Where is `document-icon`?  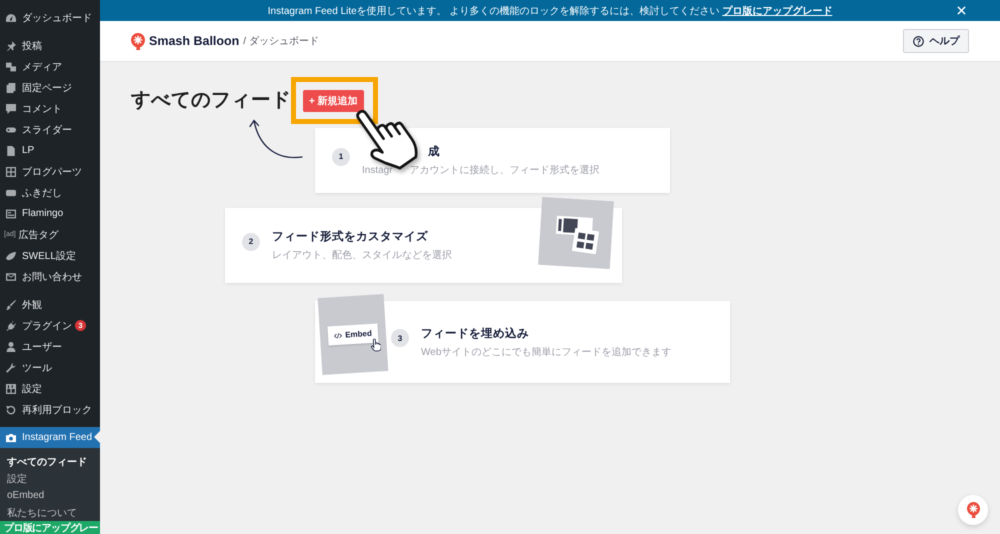
document-icon is located at coordinates (11, 151).